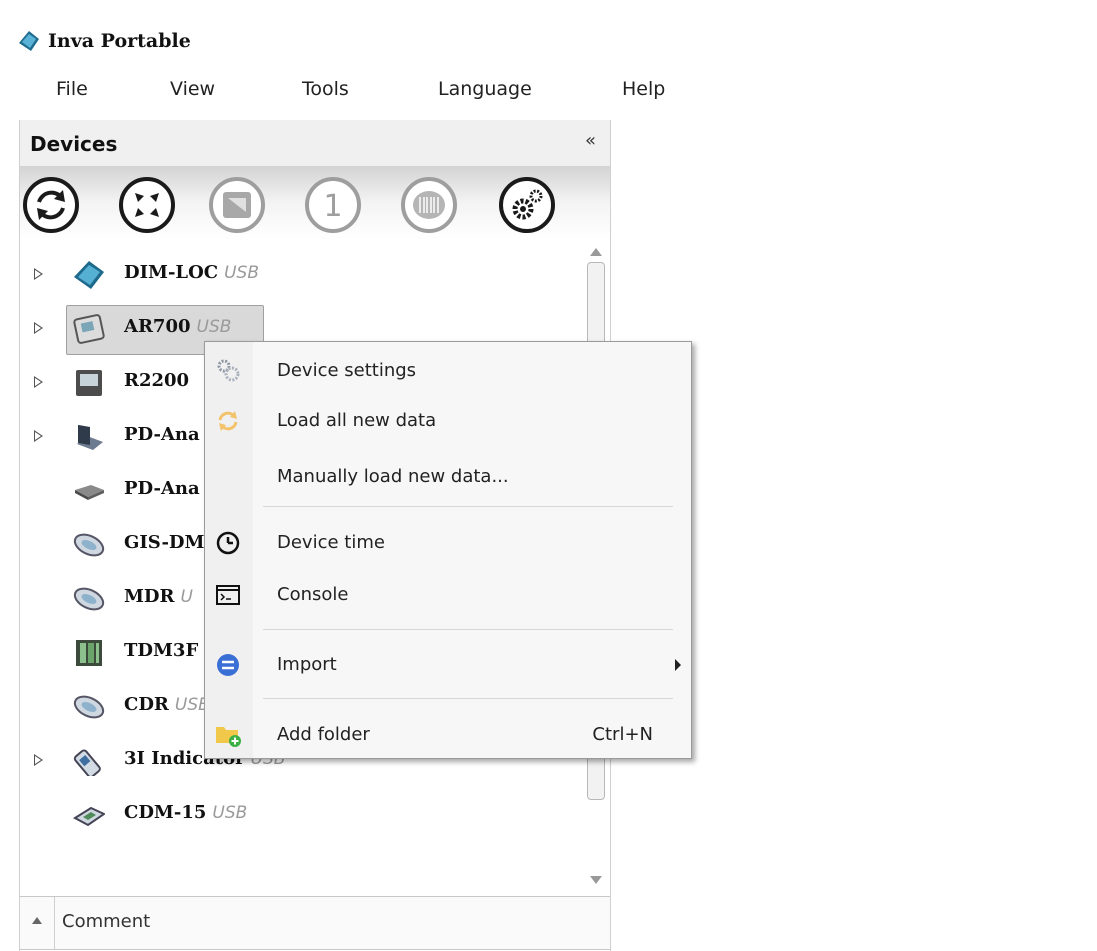 The width and height of the screenshot is (1097, 951). What do you see at coordinates (228, 421) in the screenshot?
I see `refresh-orange-icon` at bounding box center [228, 421].